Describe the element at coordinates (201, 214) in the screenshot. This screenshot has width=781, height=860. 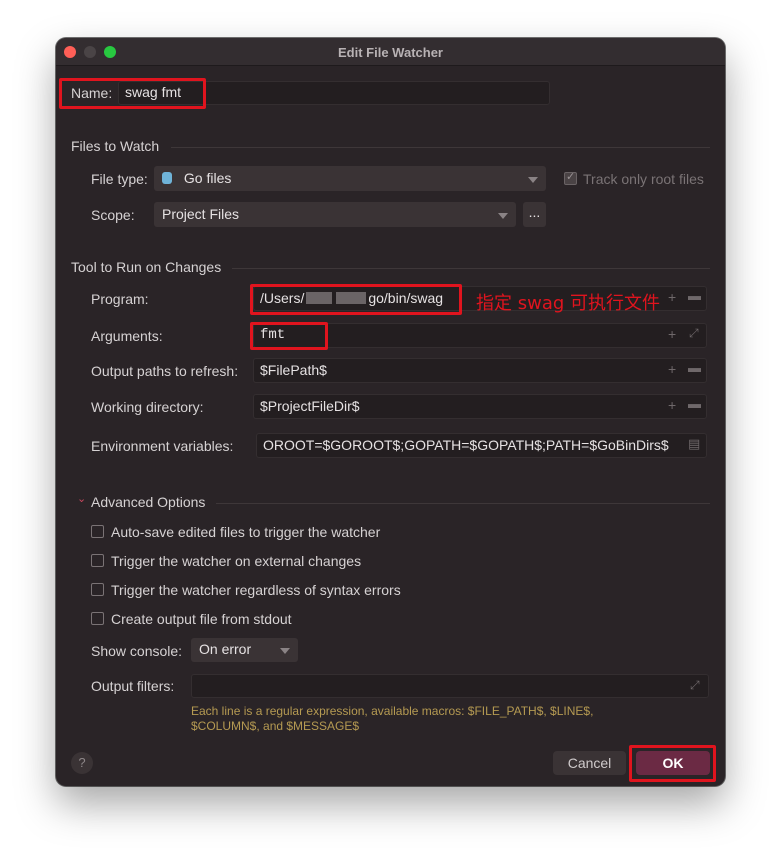
I see `scope-value: Project Files` at that location.